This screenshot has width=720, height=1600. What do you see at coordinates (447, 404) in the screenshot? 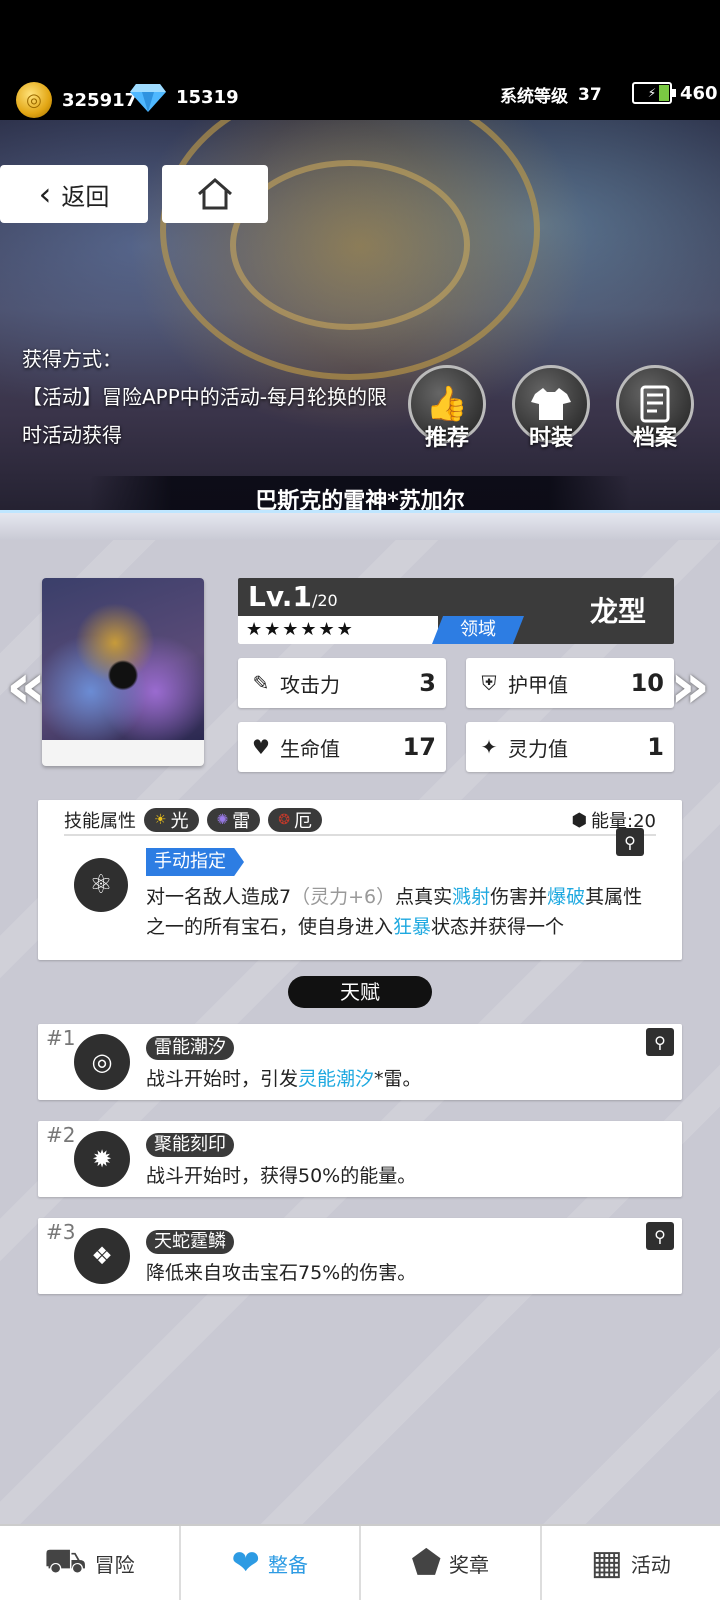
I see `thumbs-up-icon: 👍` at bounding box center [447, 404].